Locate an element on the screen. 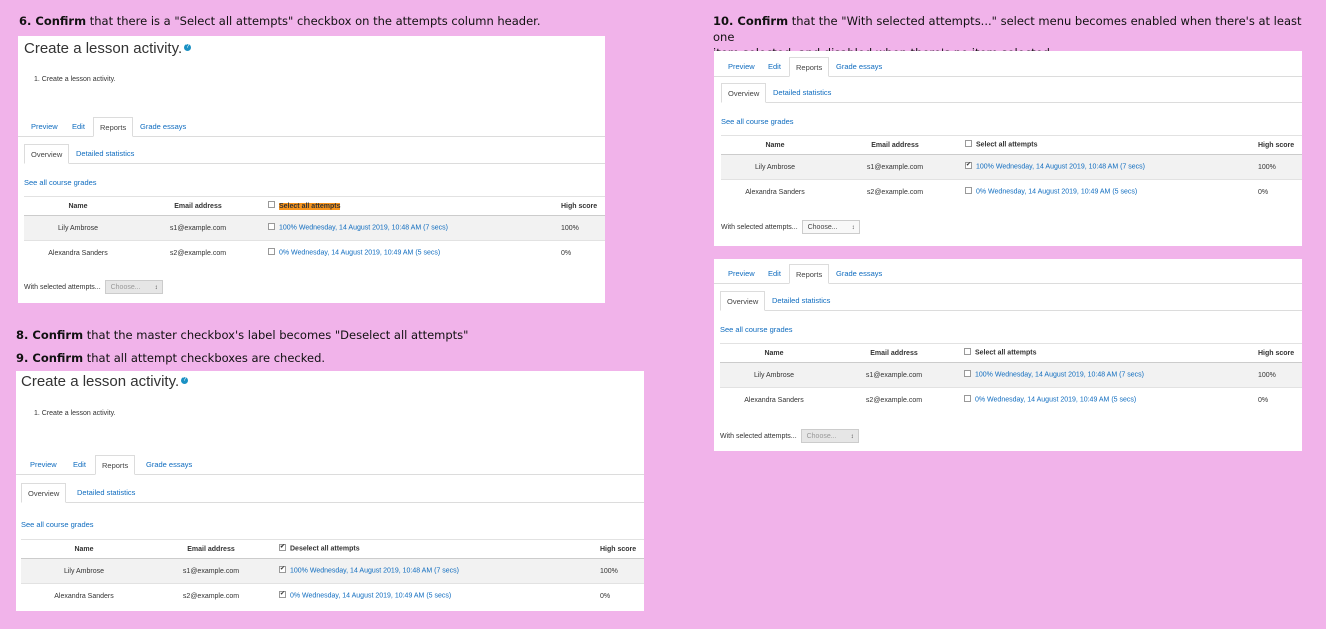 The height and width of the screenshot is (629, 1326). student-name: Alexandra Sanders is located at coordinates (774, 399).